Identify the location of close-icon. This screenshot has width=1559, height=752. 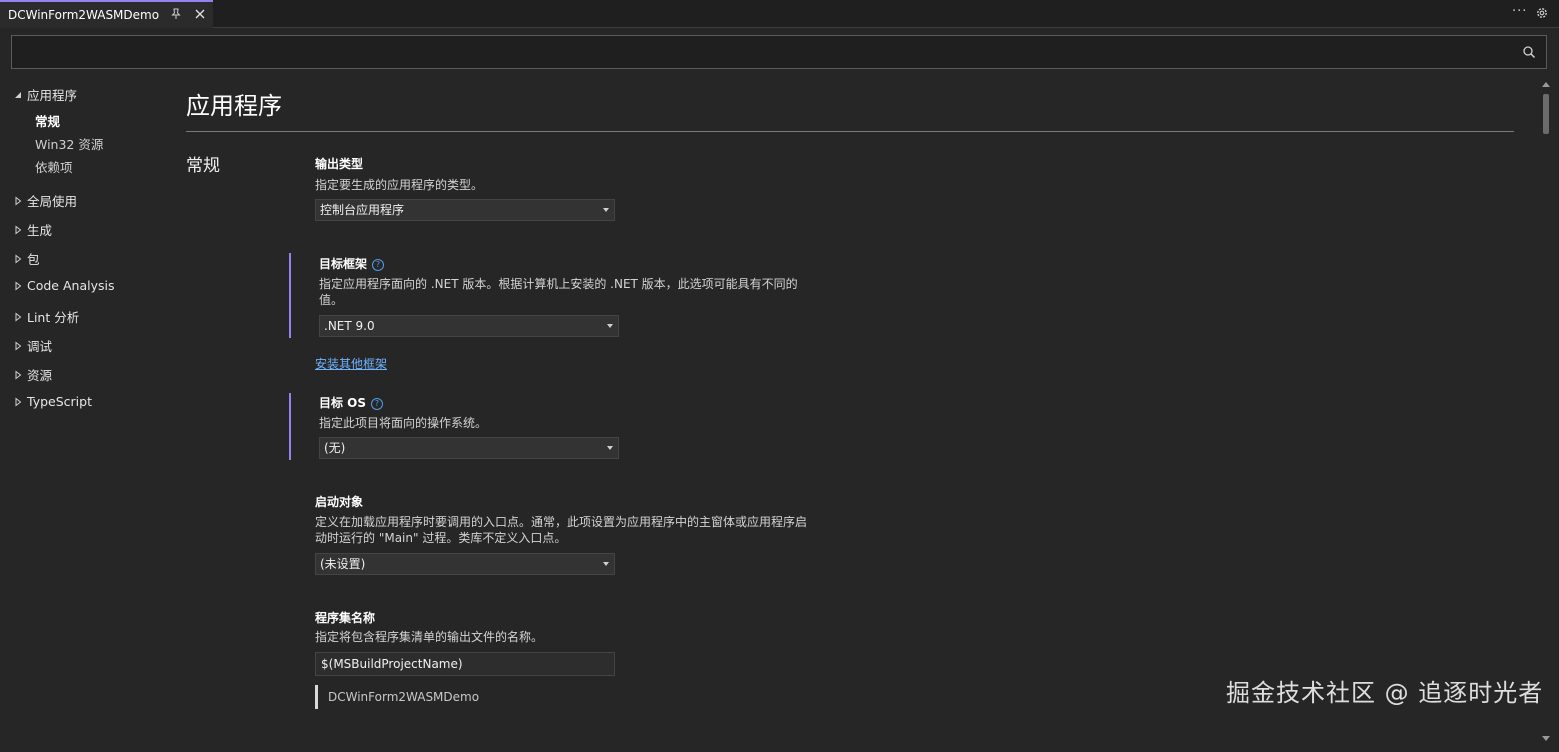
(200, 14).